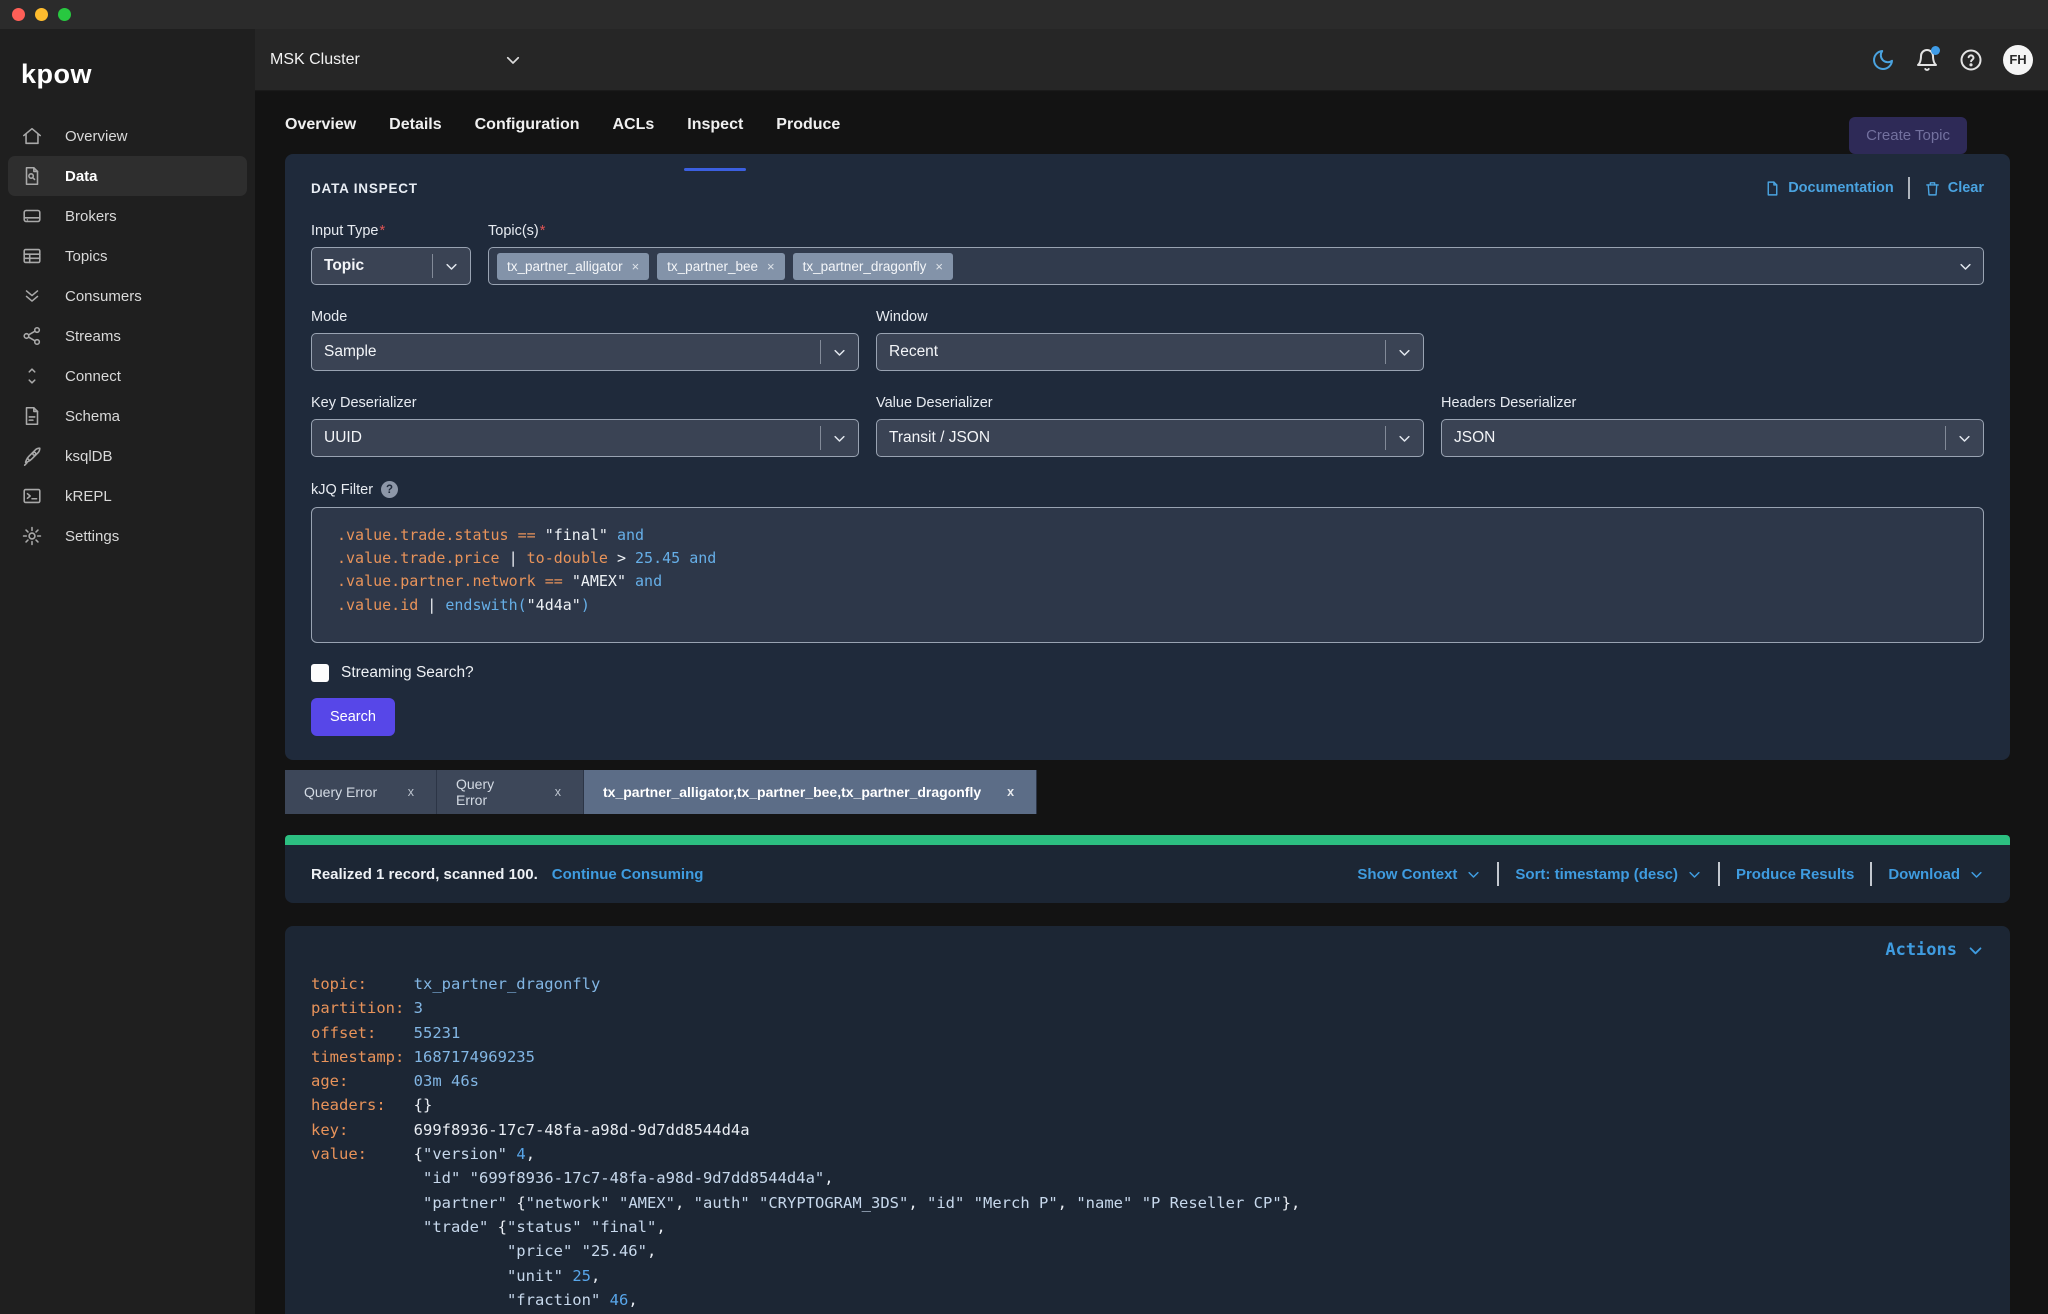 The image size is (2048, 1314). What do you see at coordinates (391, 266) in the screenshot?
I see `input-type-select: Topic` at bounding box center [391, 266].